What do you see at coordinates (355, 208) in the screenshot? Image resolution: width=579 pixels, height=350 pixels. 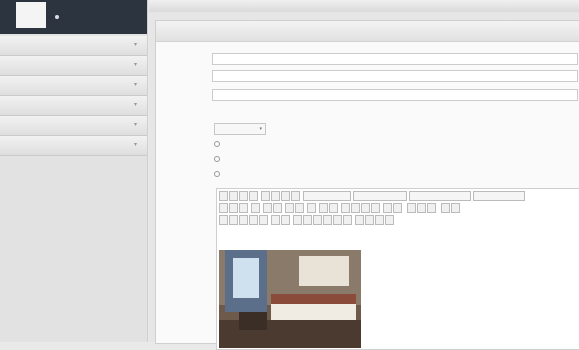 I see `unlink-button` at bounding box center [355, 208].